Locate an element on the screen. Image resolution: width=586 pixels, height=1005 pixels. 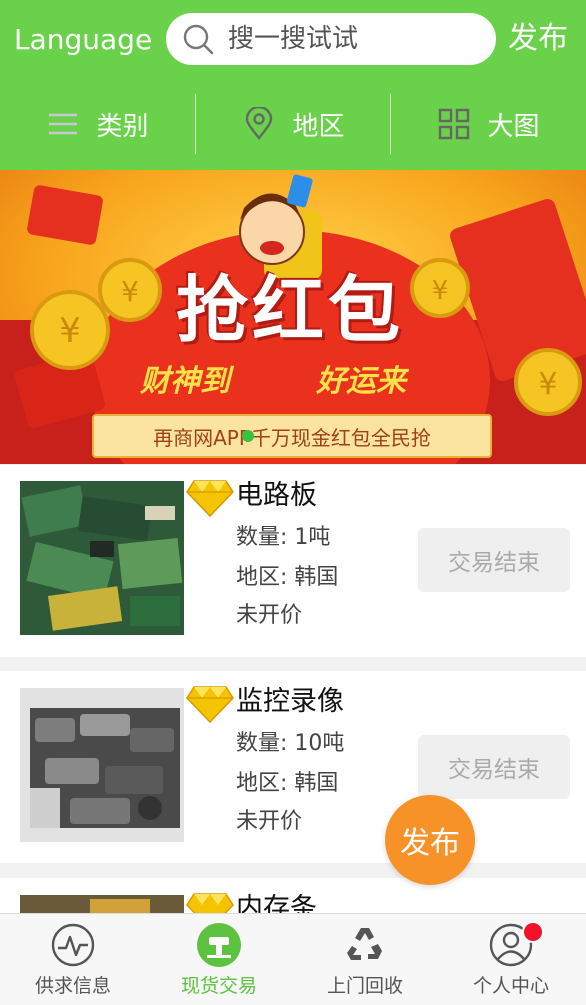
tab-supply-demand: 供求信息 is located at coordinates (73, 959).